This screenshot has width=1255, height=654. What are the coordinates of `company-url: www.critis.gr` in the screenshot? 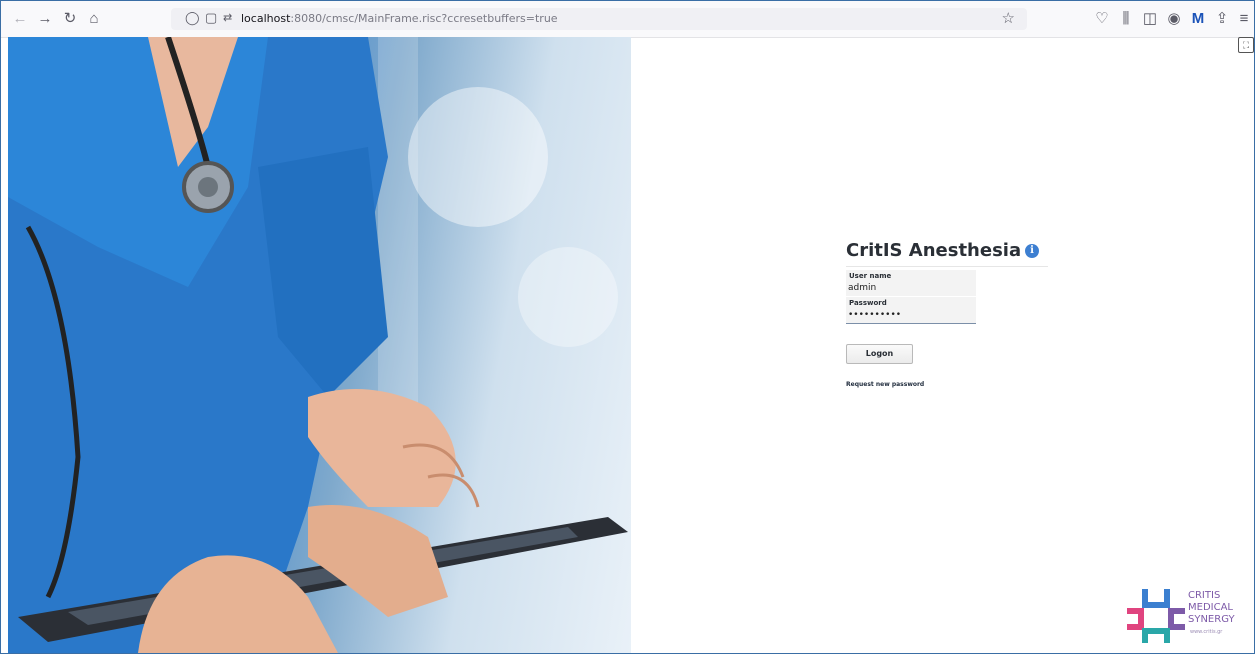 It's located at (1206, 632).